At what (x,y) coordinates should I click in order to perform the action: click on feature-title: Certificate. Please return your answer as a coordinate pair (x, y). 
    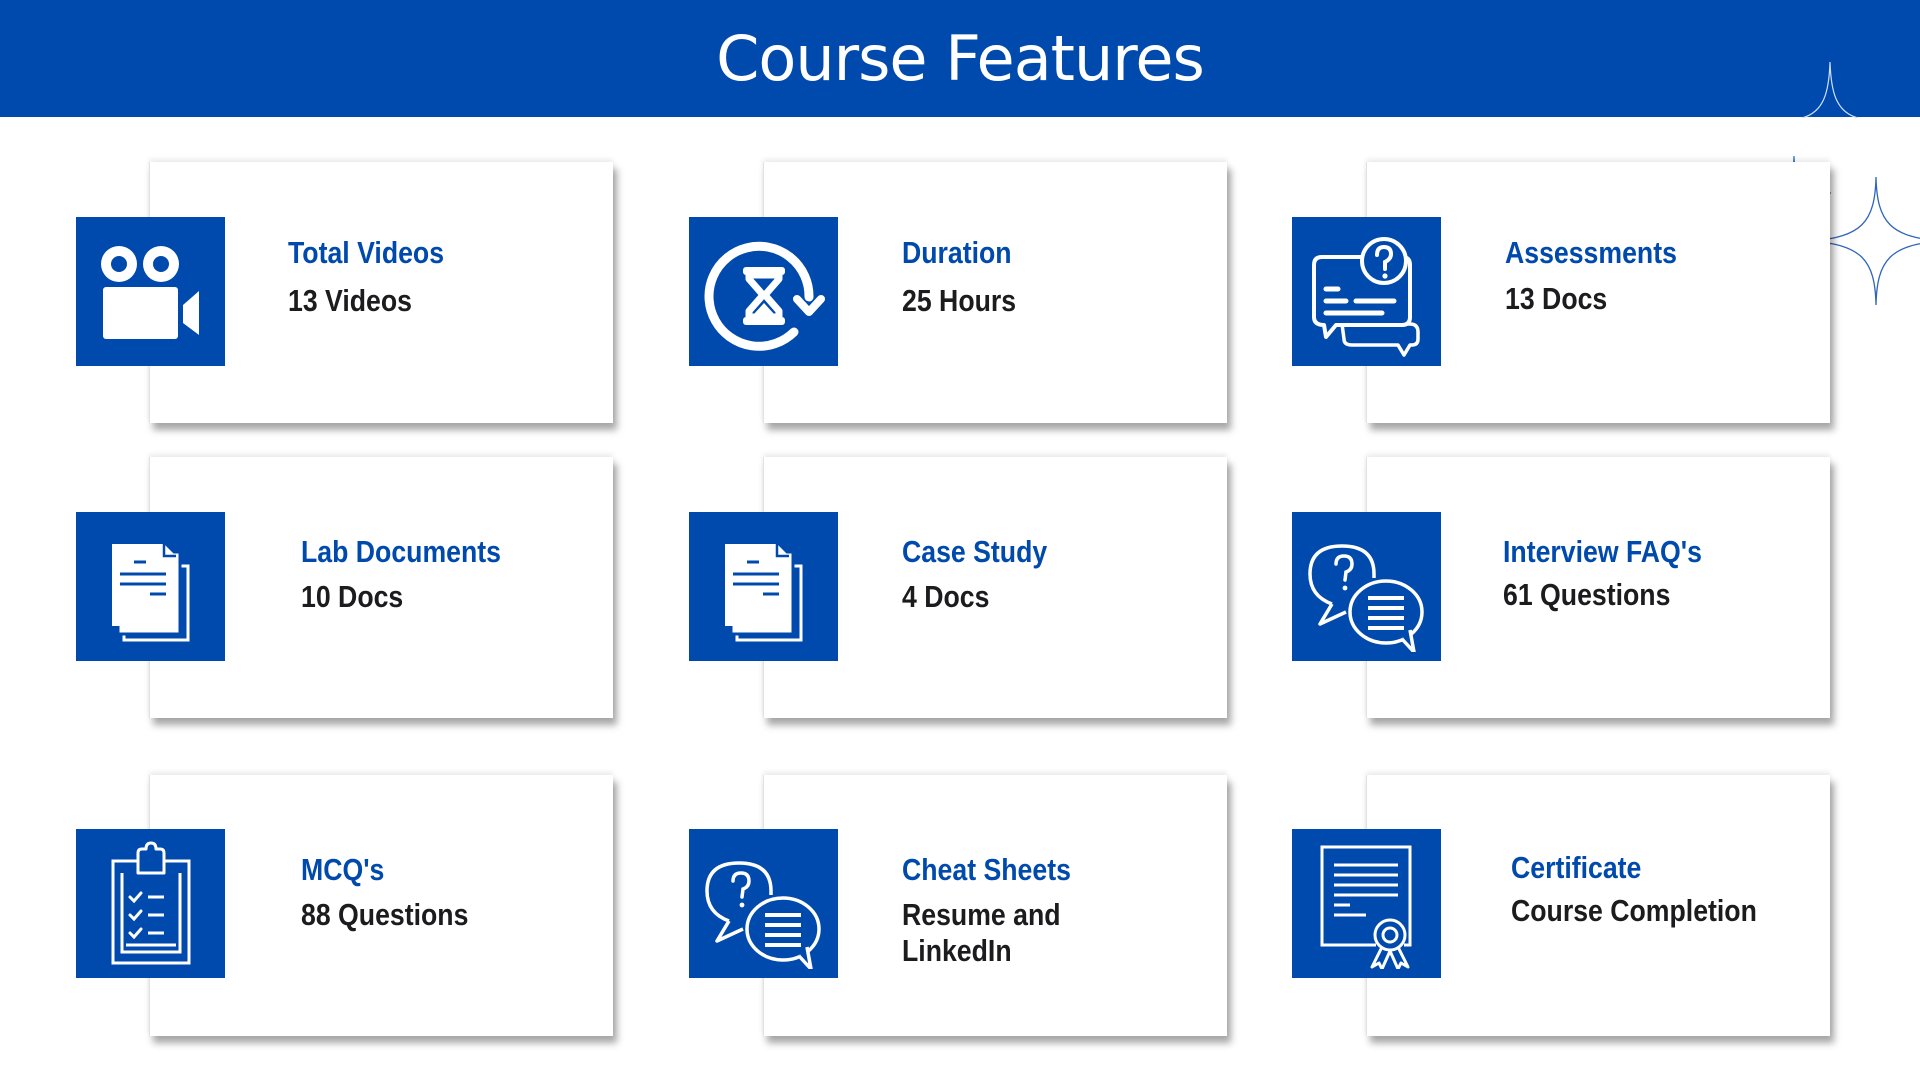
    Looking at the image, I should click on (1576, 867).